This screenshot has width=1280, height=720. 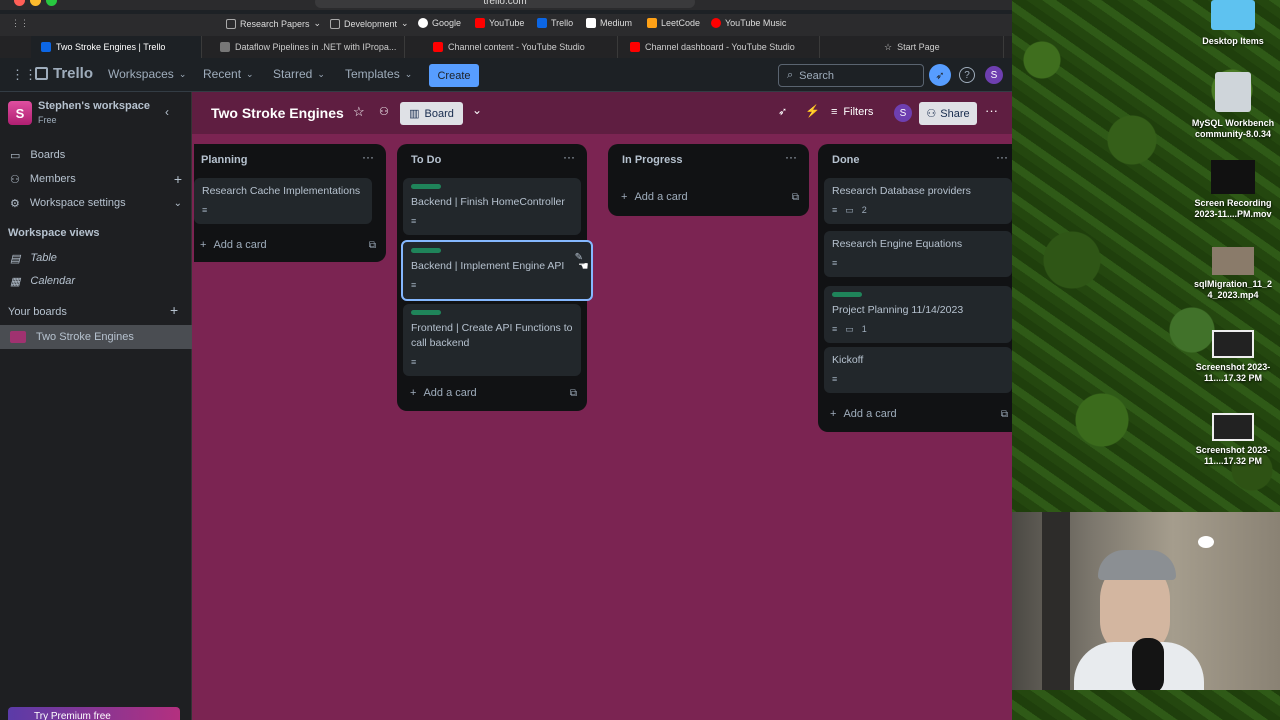 I want to click on address-bar: trello.com, so click(x=505, y=4).